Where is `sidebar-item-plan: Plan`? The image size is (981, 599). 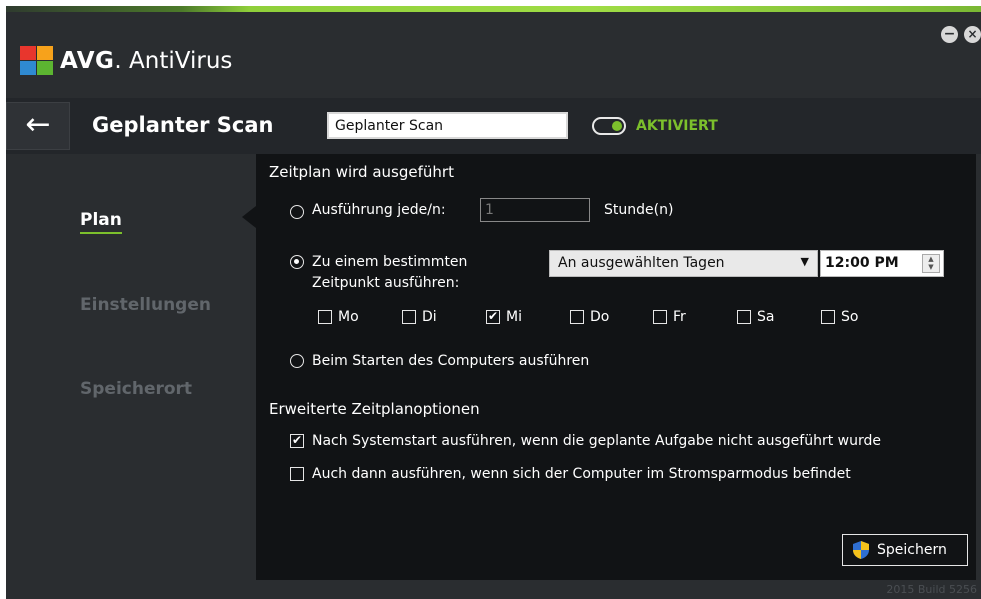
sidebar-item-plan: Plan is located at coordinates (101, 220).